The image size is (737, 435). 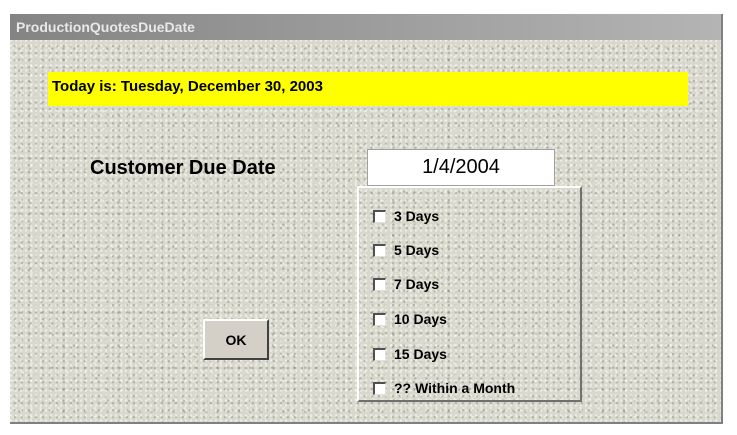 What do you see at coordinates (461, 167) in the screenshot?
I see `customer-due-date-field` at bounding box center [461, 167].